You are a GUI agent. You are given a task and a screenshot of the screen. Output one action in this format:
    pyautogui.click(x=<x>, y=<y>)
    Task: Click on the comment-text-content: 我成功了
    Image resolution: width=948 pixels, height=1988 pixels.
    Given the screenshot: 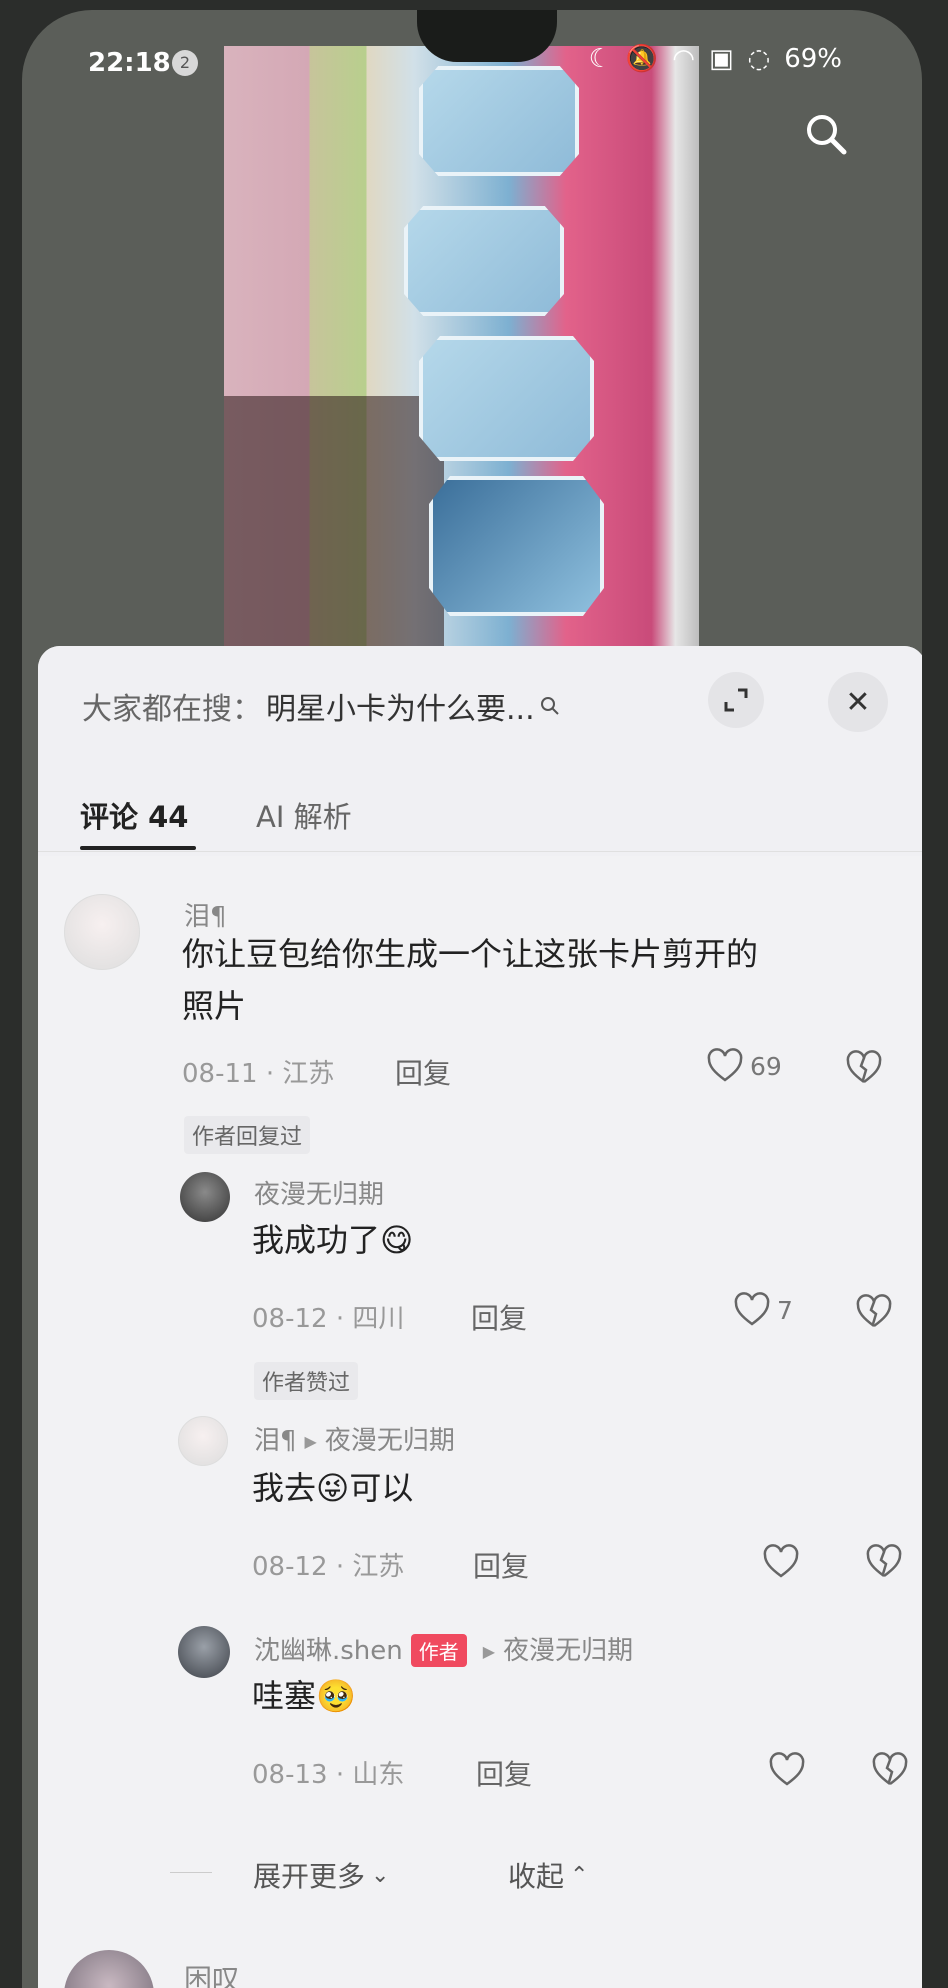 What is the action you would take?
    pyautogui.click(x=316, y=1240)
    